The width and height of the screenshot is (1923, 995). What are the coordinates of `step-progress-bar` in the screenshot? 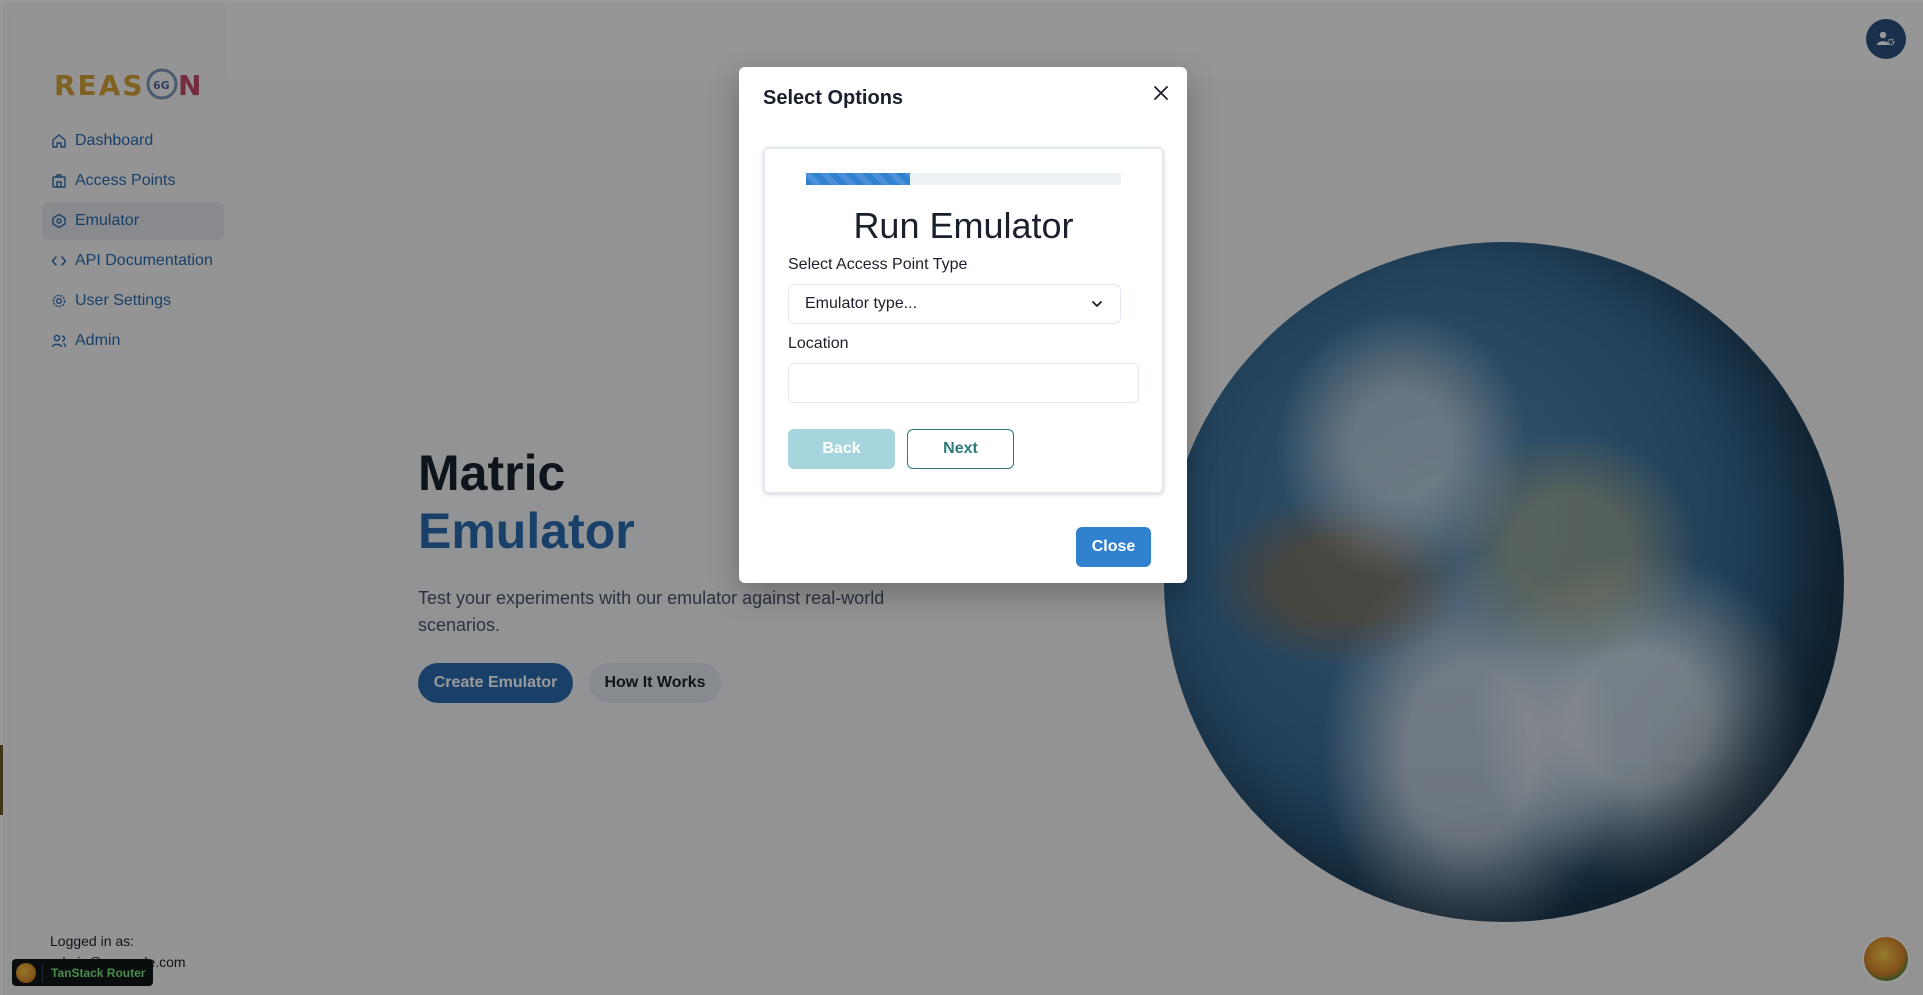 It's located at (963, 179).